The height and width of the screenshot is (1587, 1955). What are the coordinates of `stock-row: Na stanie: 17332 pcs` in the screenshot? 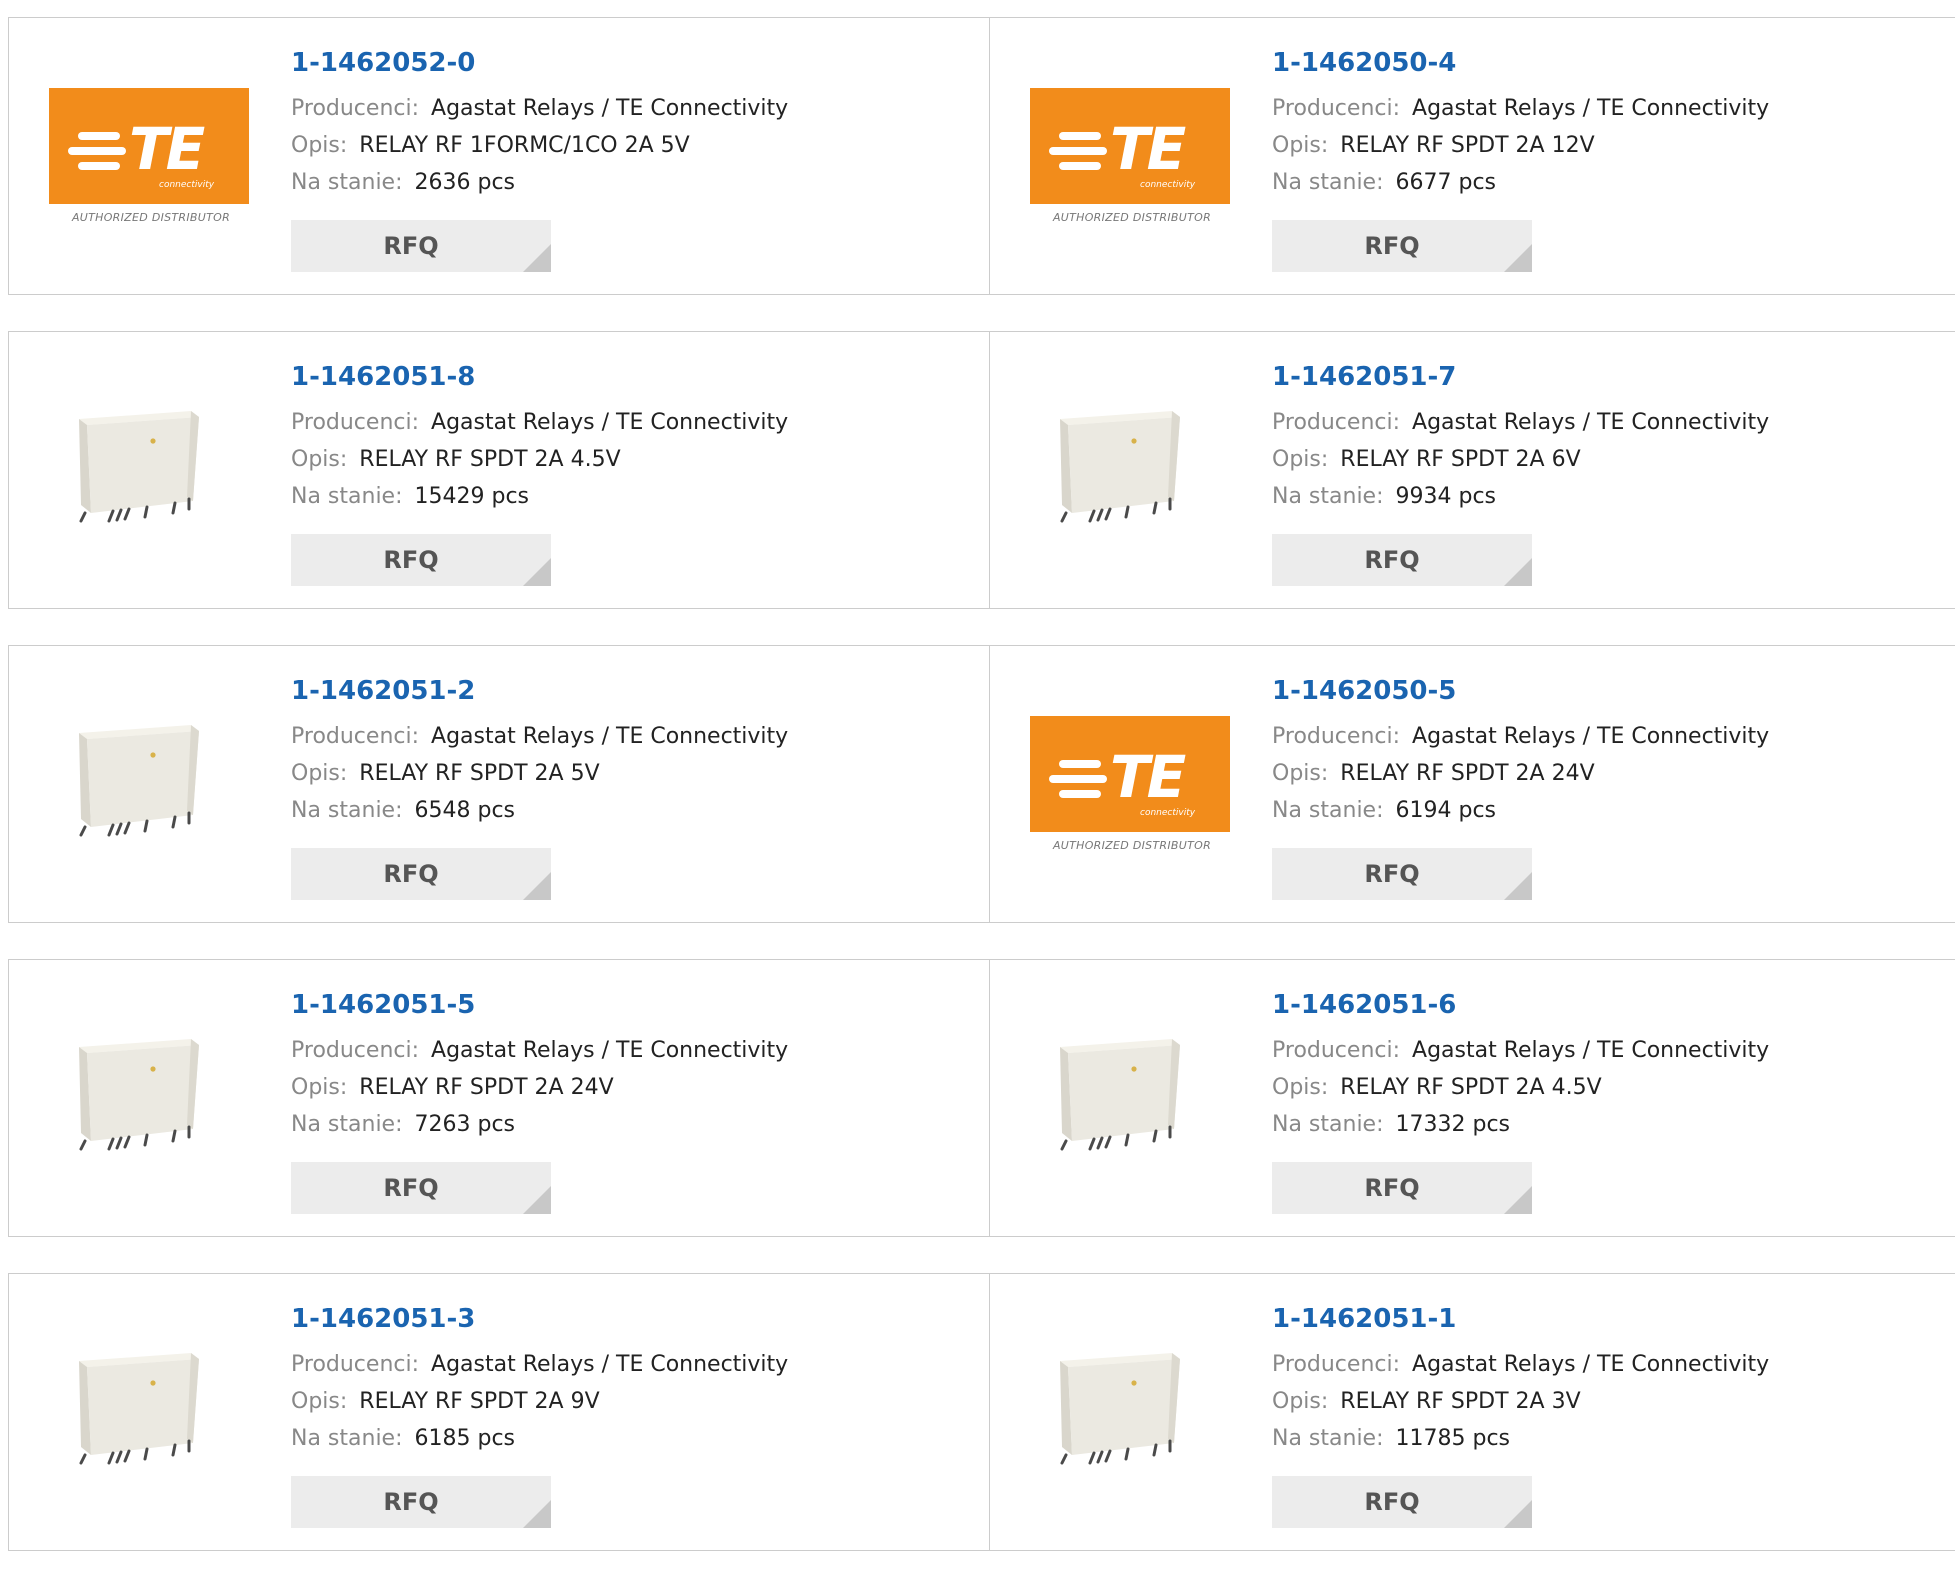 It's located at (1520, 1124).